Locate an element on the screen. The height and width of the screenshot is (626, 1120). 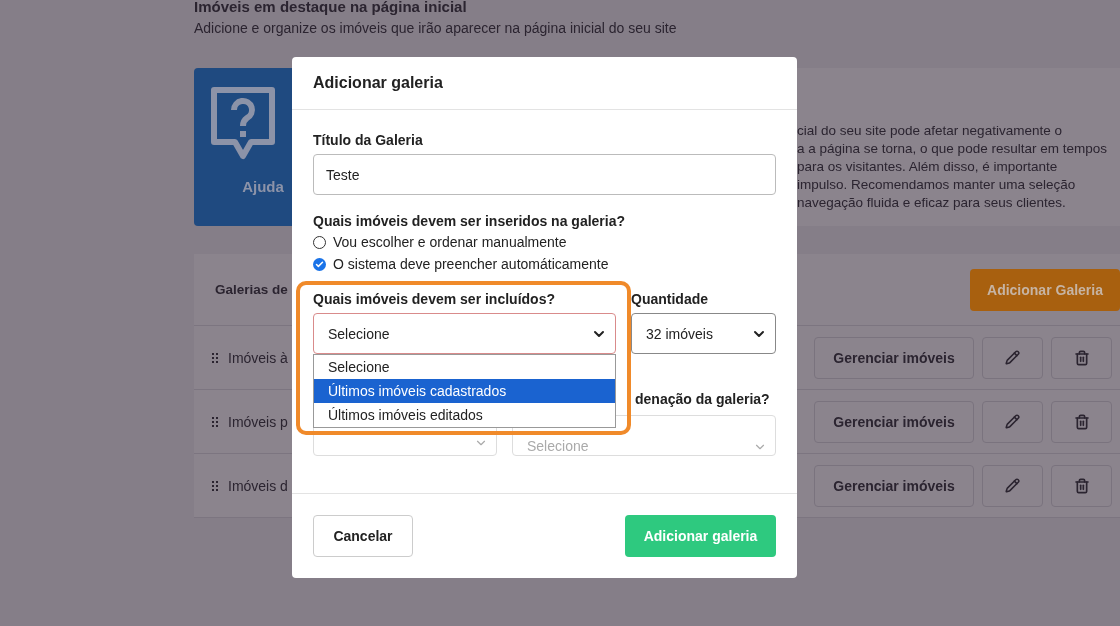
gallery-name: Imóveis p is located at coordinates (258, 421).